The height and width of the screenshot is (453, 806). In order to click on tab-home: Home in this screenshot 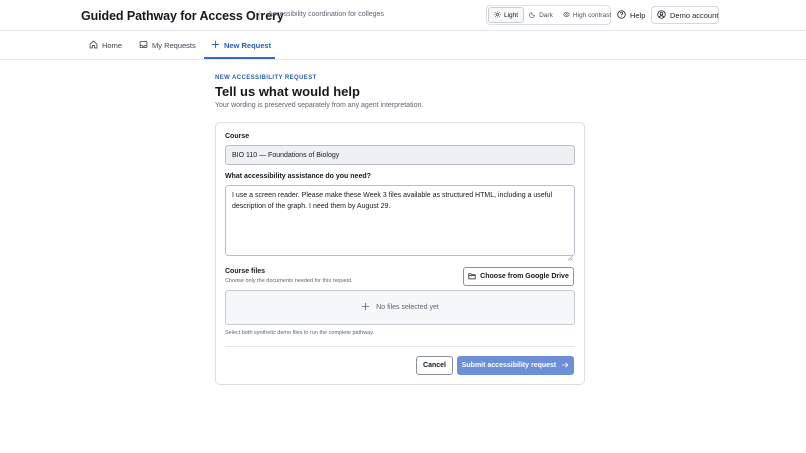, I will do `click(105, 45)`.